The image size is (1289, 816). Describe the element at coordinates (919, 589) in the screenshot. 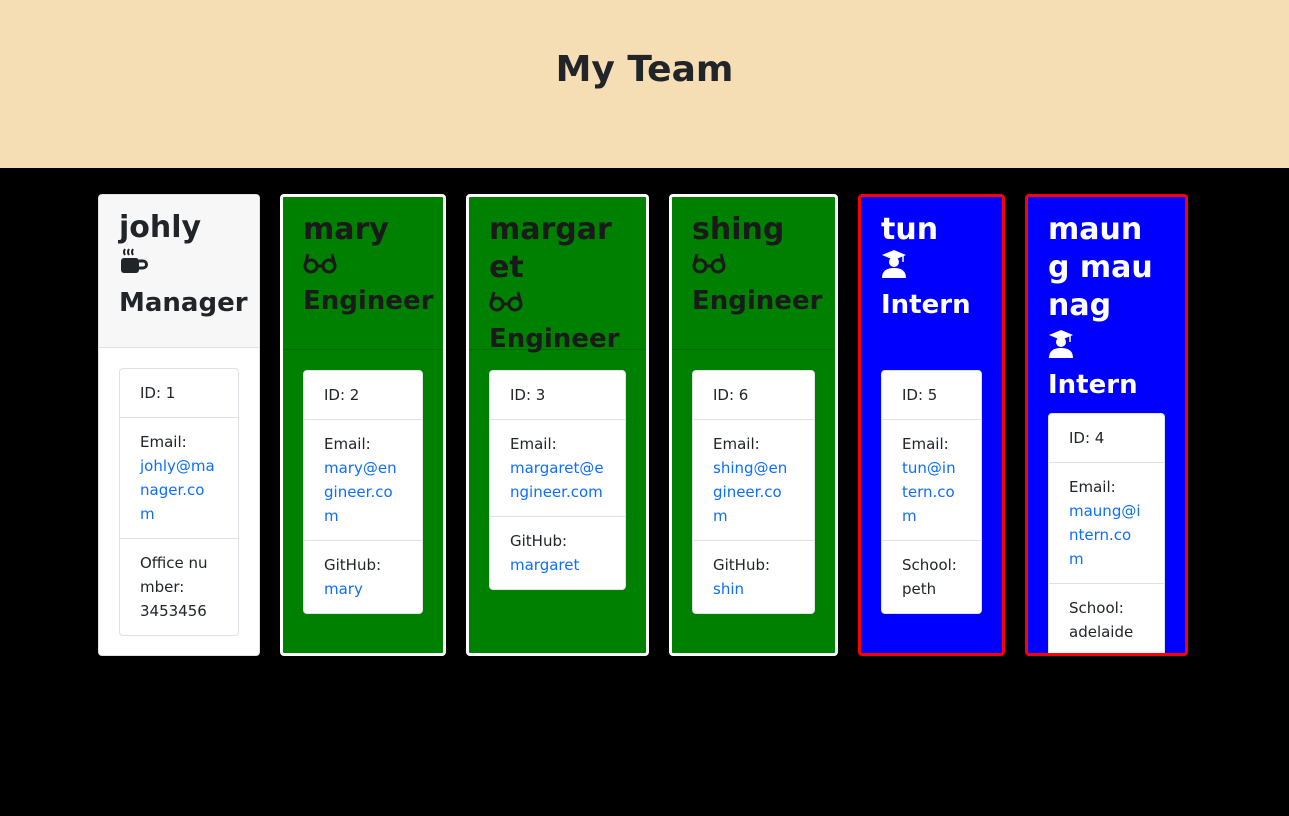

I see `school-value: peth` at that location.